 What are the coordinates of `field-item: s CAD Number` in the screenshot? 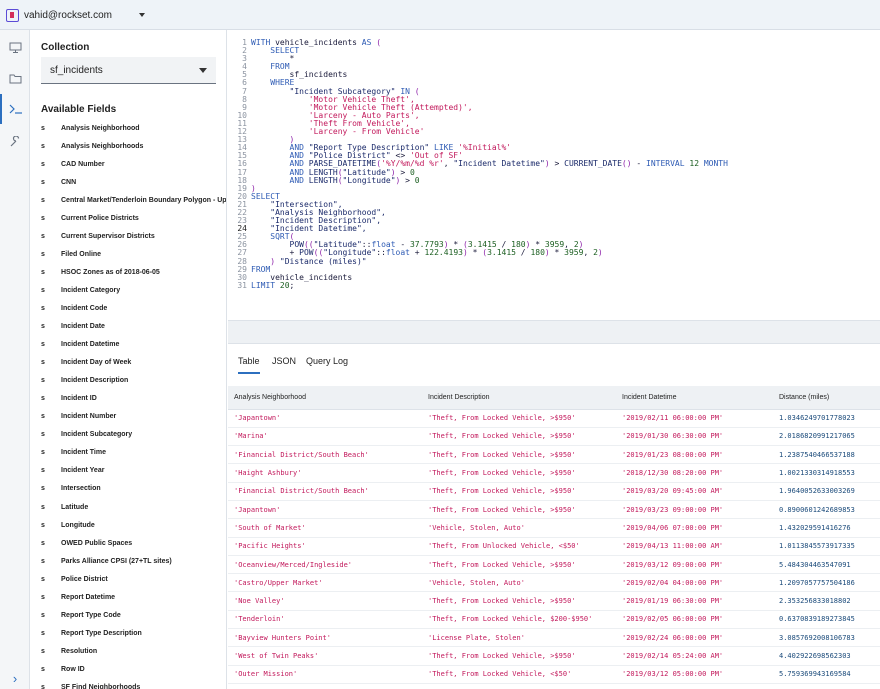 It's located at (128, 164).